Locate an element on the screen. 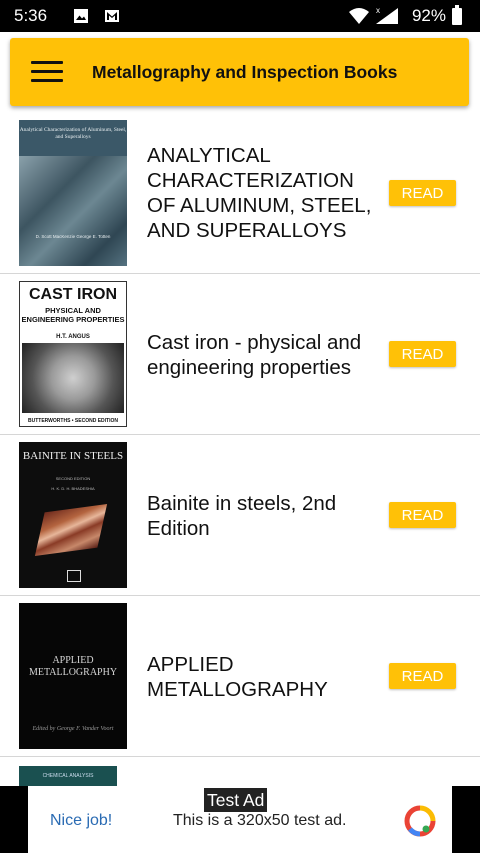 This screenshot has height=853, width=480. cover-micrograph is located at coordinates (73, 378).